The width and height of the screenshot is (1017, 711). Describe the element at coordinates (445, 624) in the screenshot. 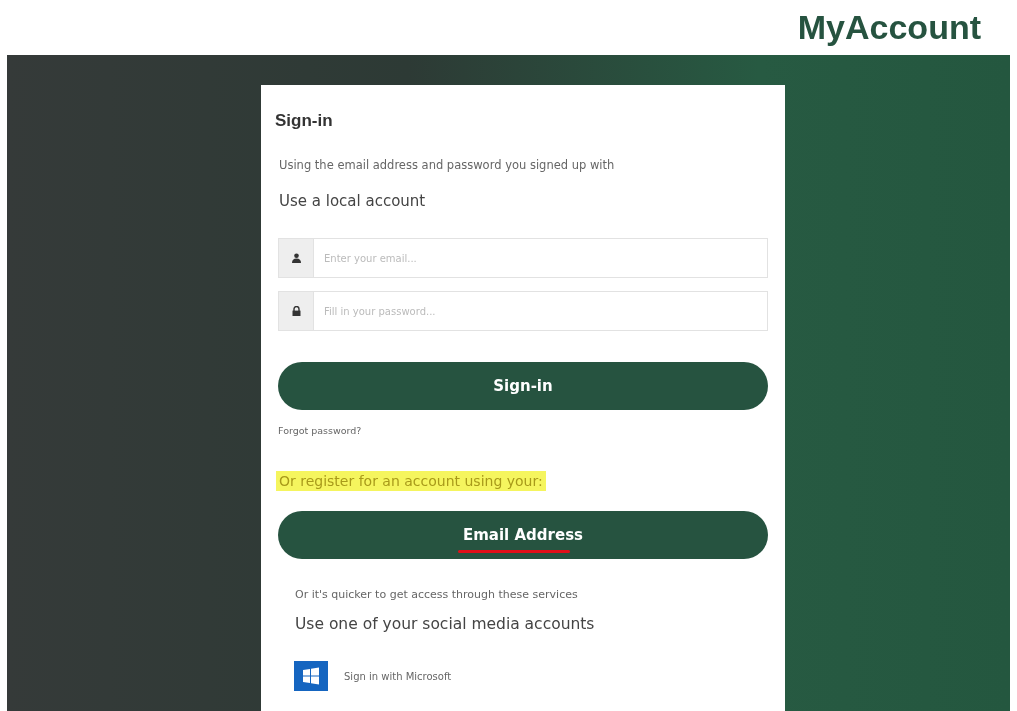

I see `social-heading: Use one of your social media accounts` at that location.